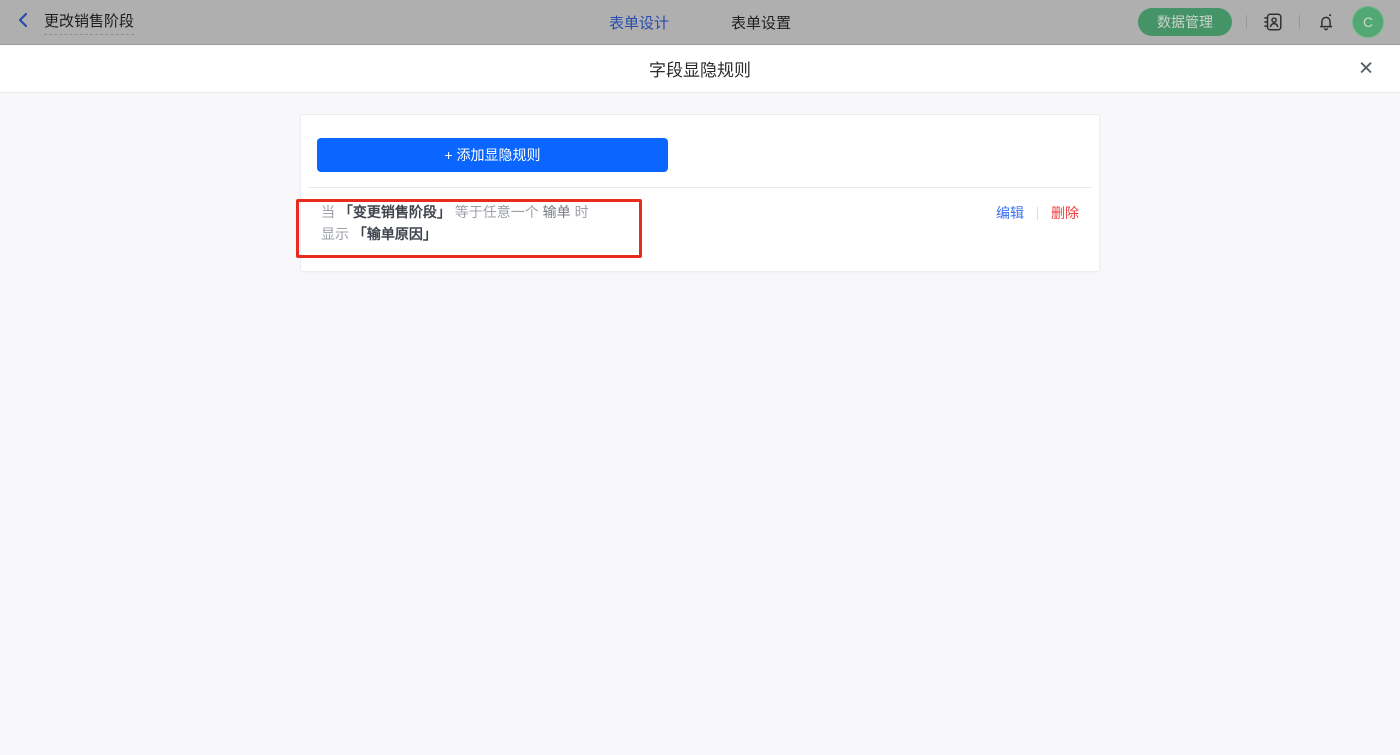  I want to click on rule-show-label: 显示, so click(335, 234).